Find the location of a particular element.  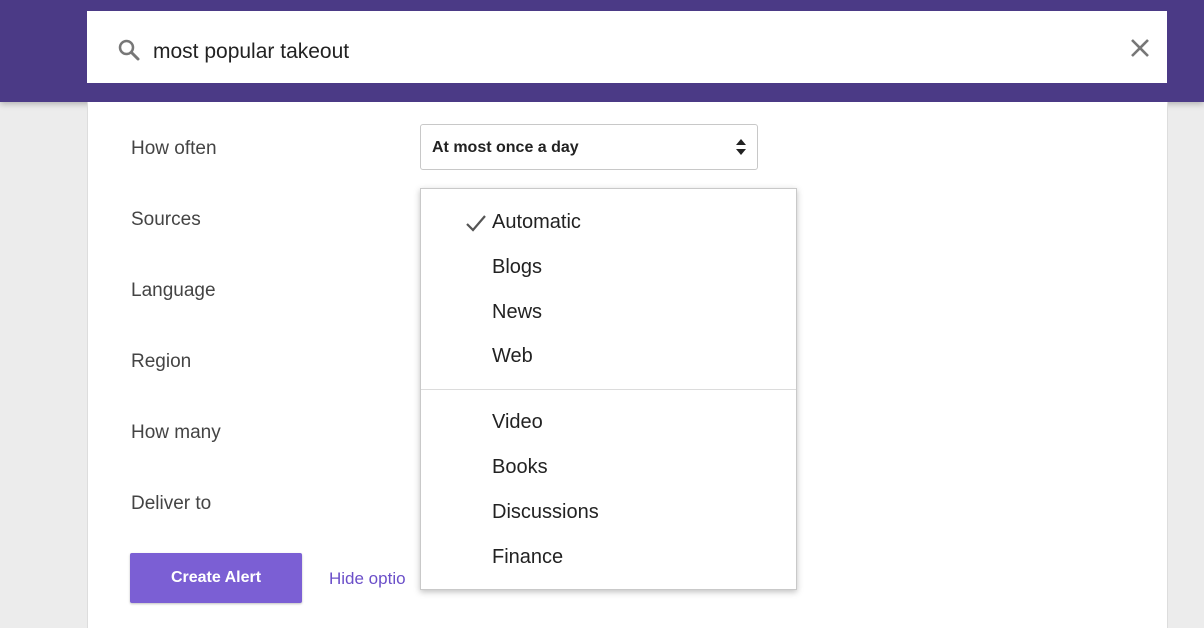

label-language: Language is located at coordinates (173, 290).